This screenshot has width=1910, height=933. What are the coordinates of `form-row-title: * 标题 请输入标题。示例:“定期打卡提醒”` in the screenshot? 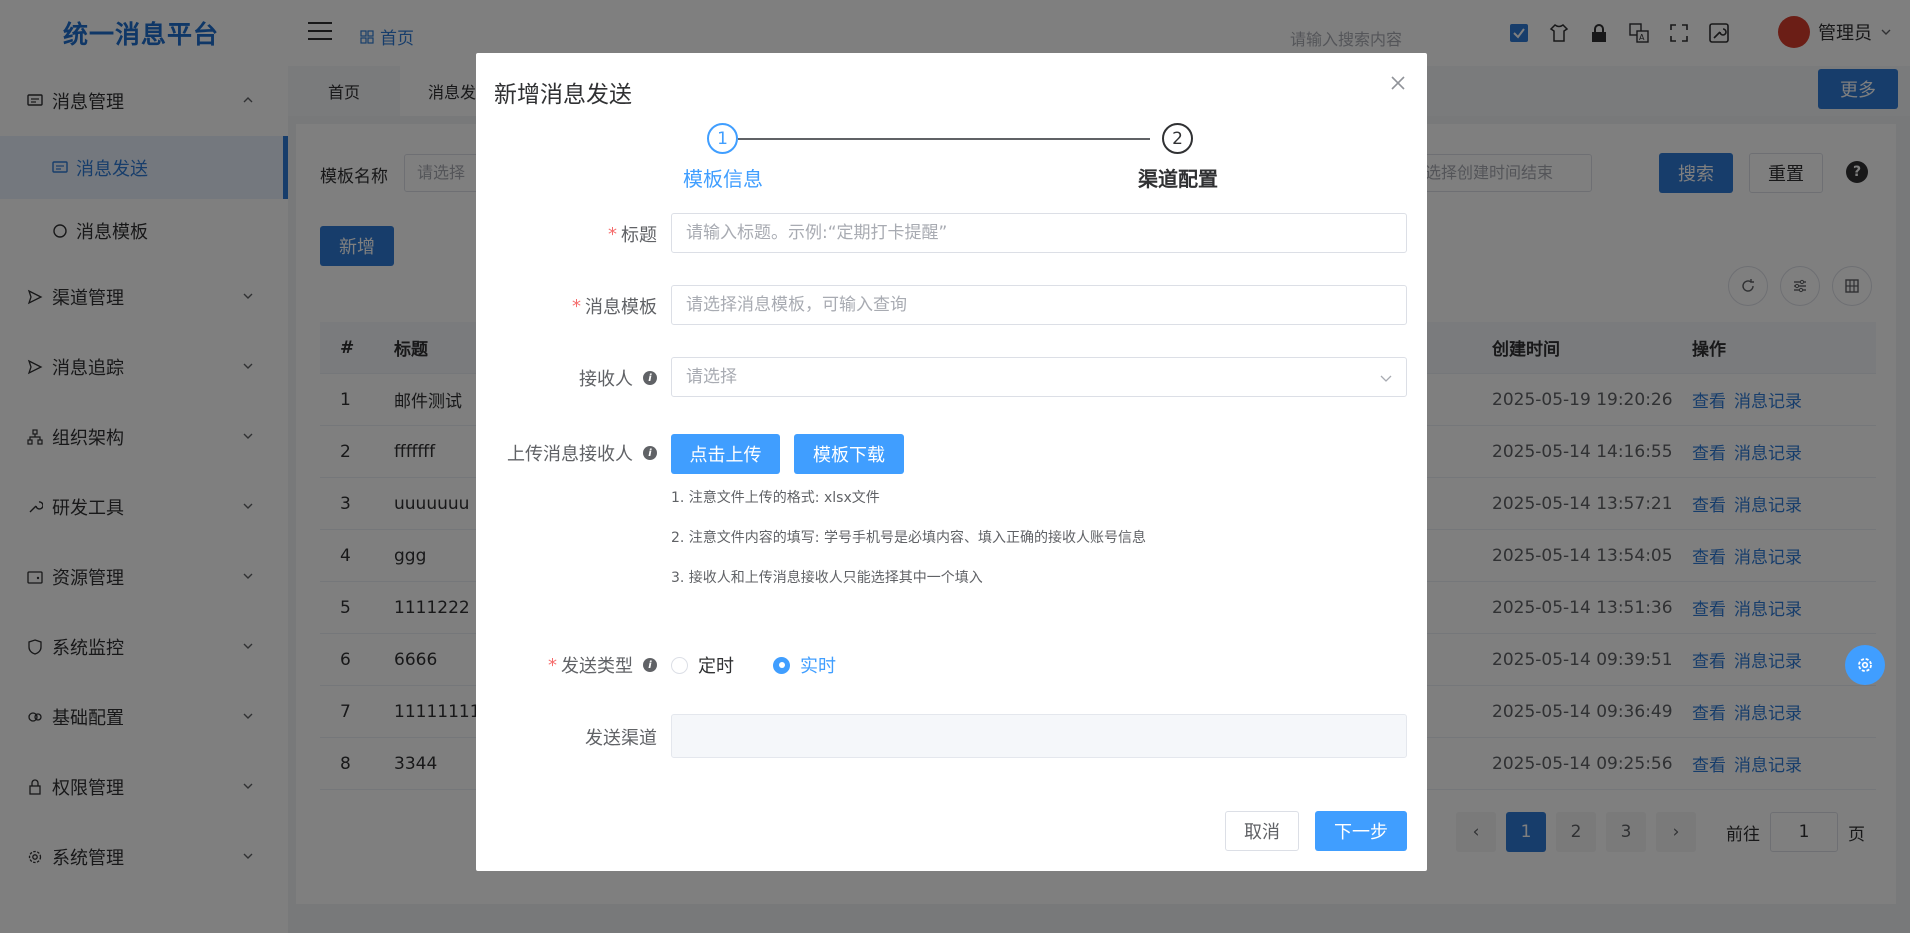 It's located at (951, 233).